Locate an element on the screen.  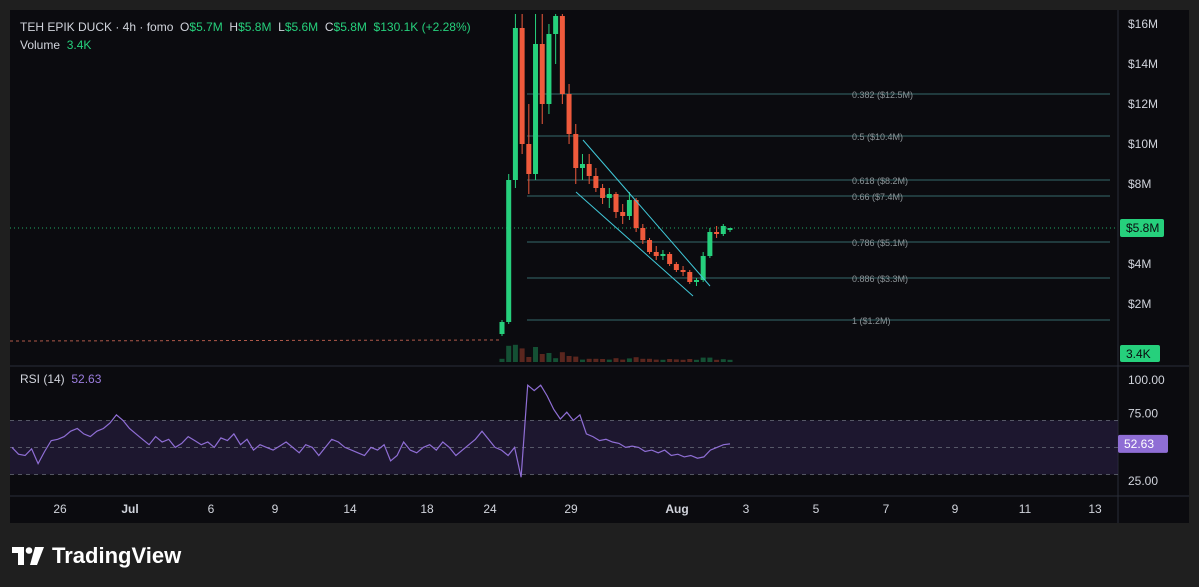
price-tick-label: $14M is located at coordinates (1143, 64).